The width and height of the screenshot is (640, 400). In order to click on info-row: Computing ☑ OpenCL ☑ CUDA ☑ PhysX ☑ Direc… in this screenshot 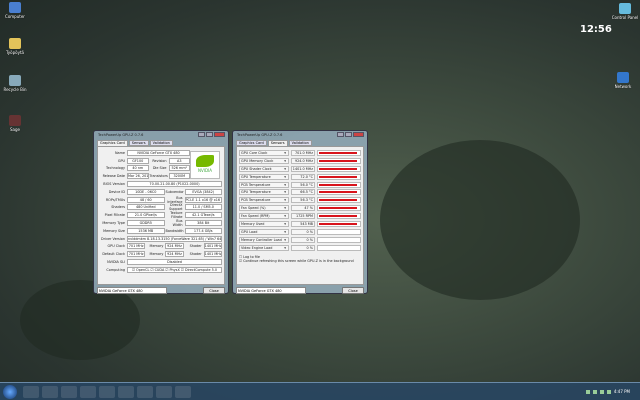, I will do `click(161, 270)`.